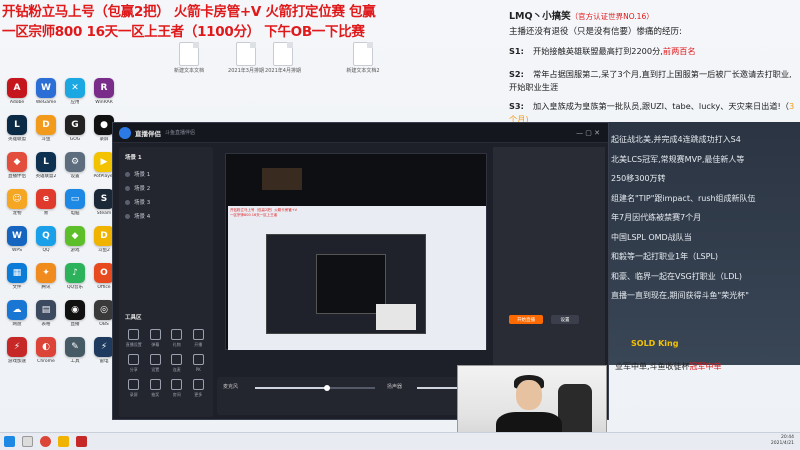 Image resolution: width=800 pixels, height=450 pixels. Describe the element at coordinates (166, 188) in the screenshot. I see `scene-item: 场景 2` at that location.